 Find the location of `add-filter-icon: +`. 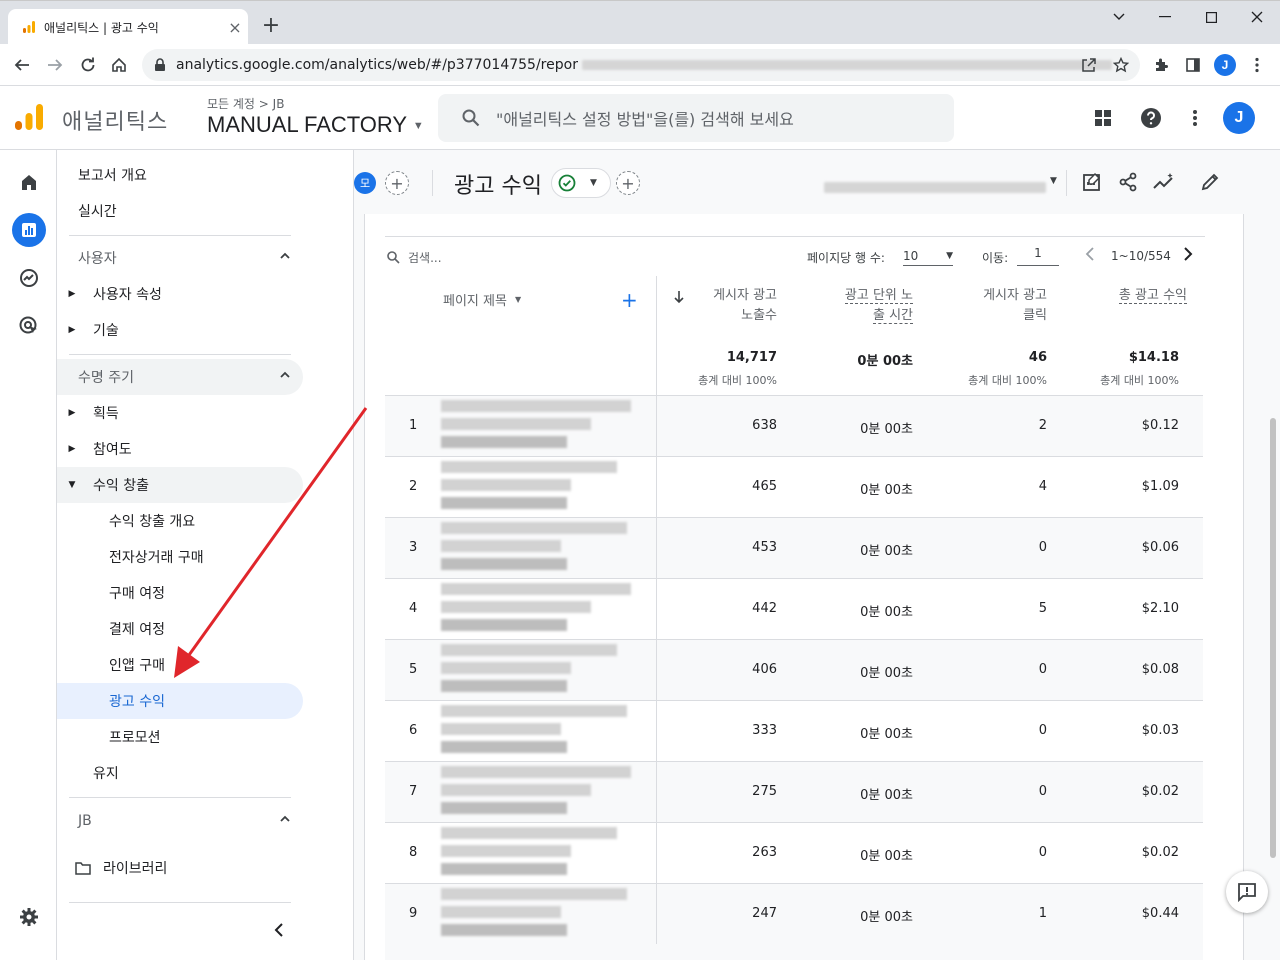

add-filter-icon: + is located at coordinates (628, 183).